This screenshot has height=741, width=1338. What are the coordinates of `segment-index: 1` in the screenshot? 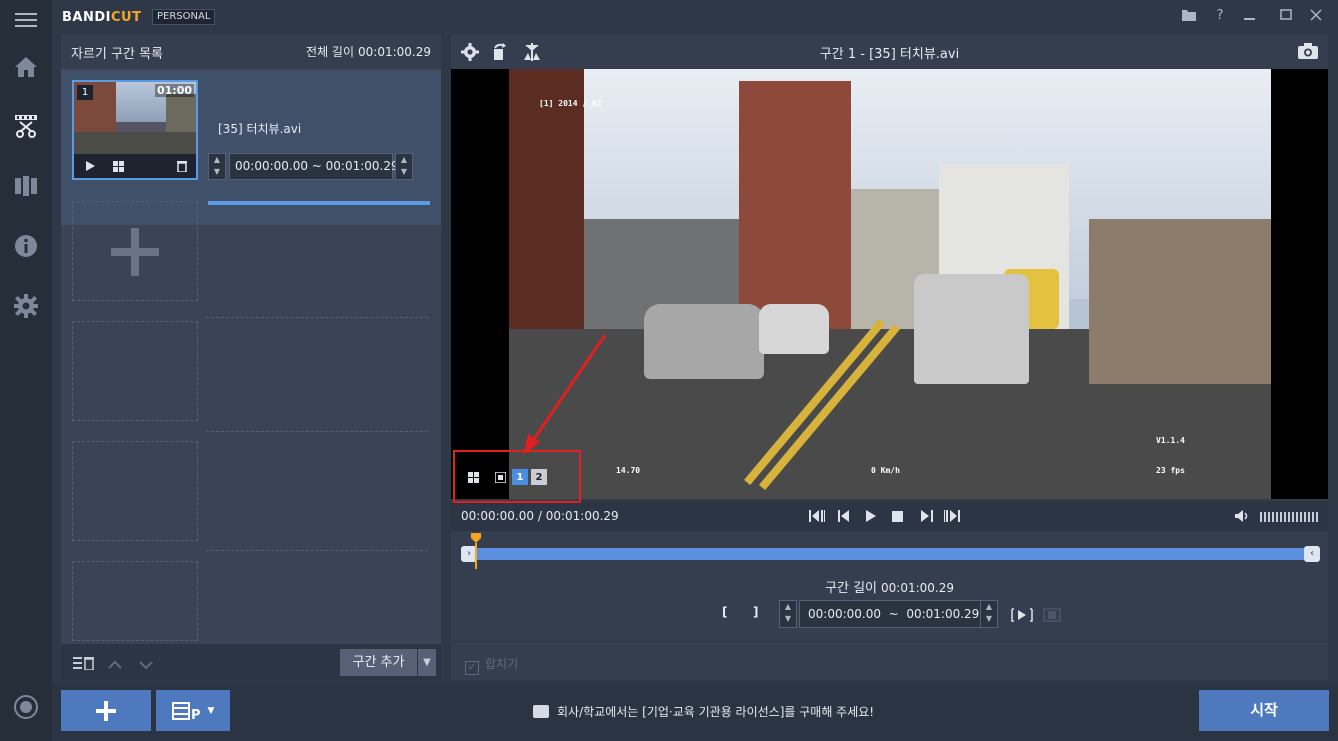 It's located at (85, 92).